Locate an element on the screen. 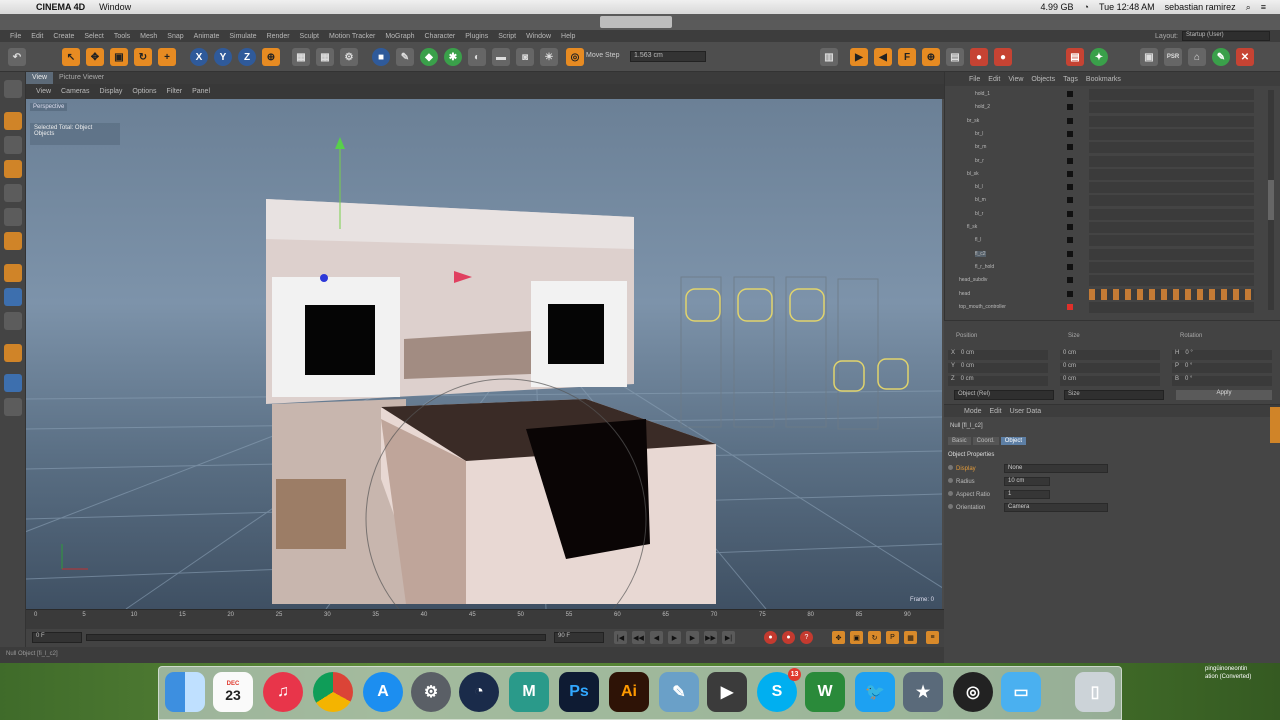 This screenshot has height=720, width=1280. object-row: hold_1 is located at coordinates (1112, 94).